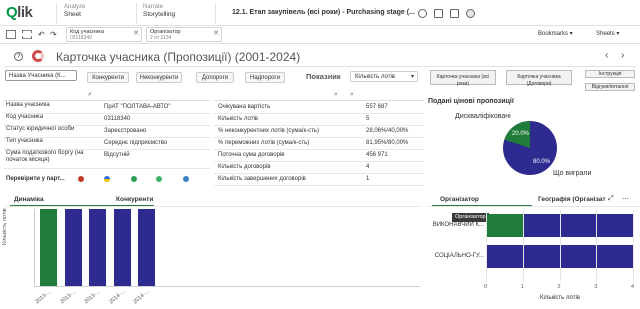  I want to click on pie-label-won: Що виграли, so click(572, 173).